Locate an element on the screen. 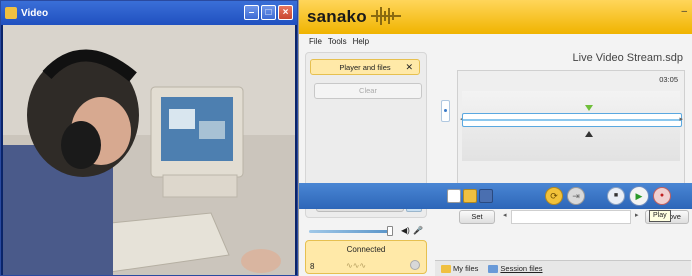 This screenshot has height=276, width=692. tab-session-files: Session files is located at coordinates (515, 268).